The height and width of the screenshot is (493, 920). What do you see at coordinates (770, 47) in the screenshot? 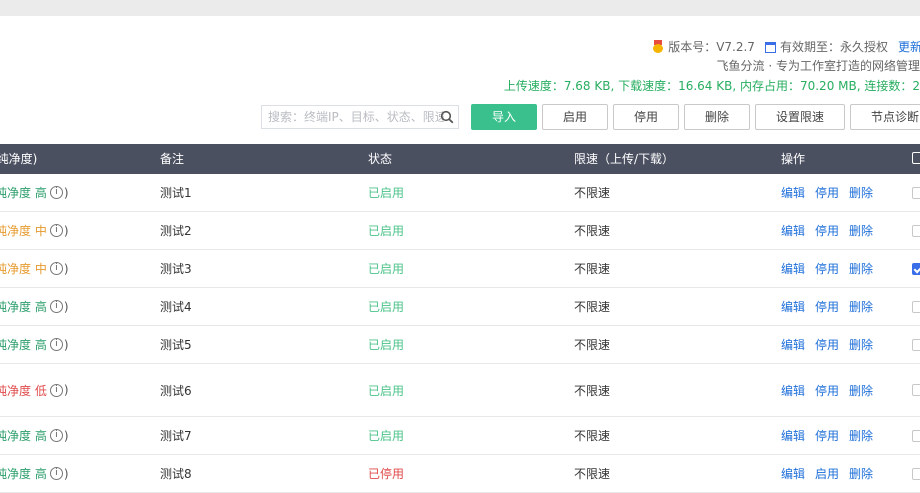
I see `calendar-icon` at bounding box center [770, 47].